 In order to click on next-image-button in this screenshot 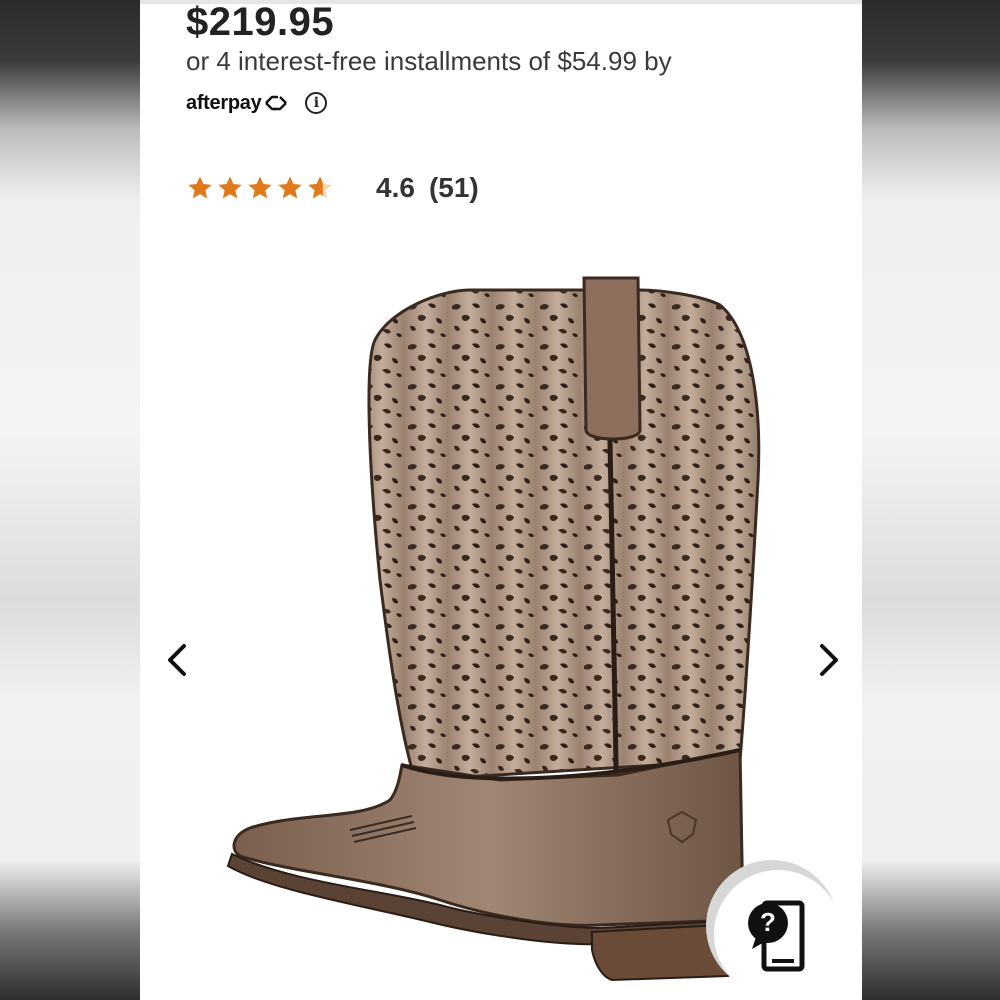, I will do `click(828, 660)`.